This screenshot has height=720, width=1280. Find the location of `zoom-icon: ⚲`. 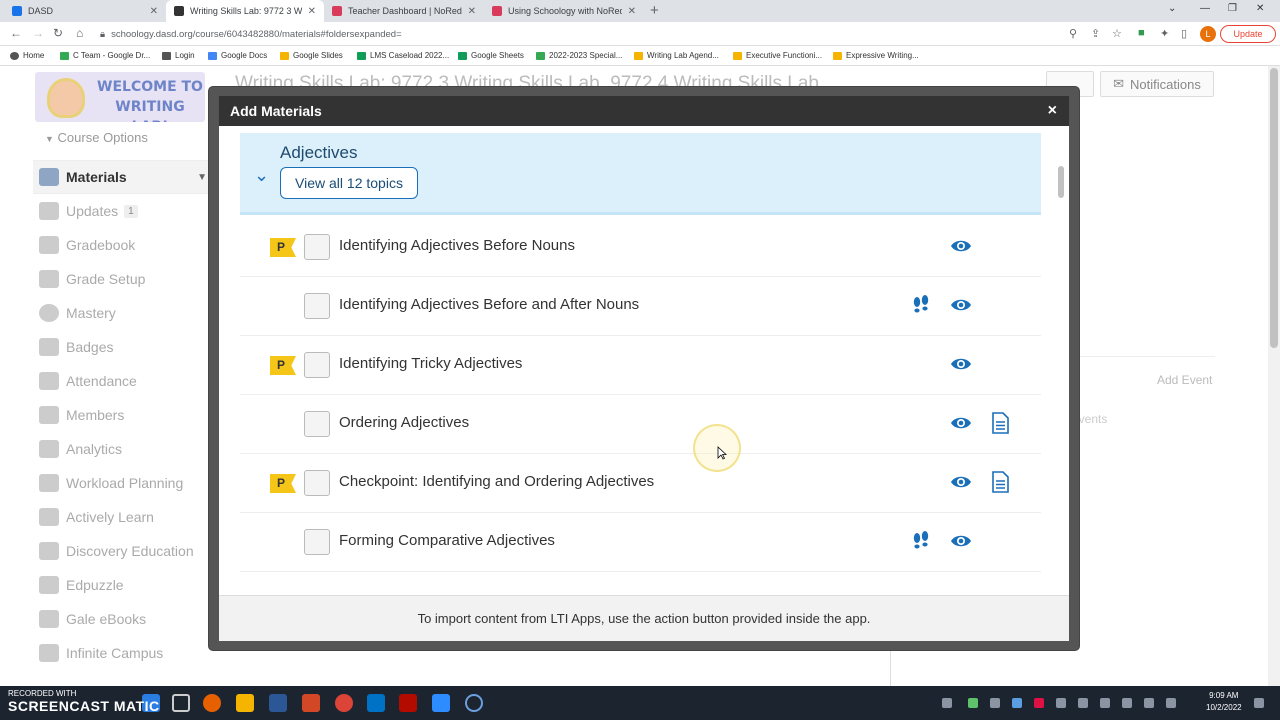

zoom-icon: ⚲ is located at coordinates (1073, 33).